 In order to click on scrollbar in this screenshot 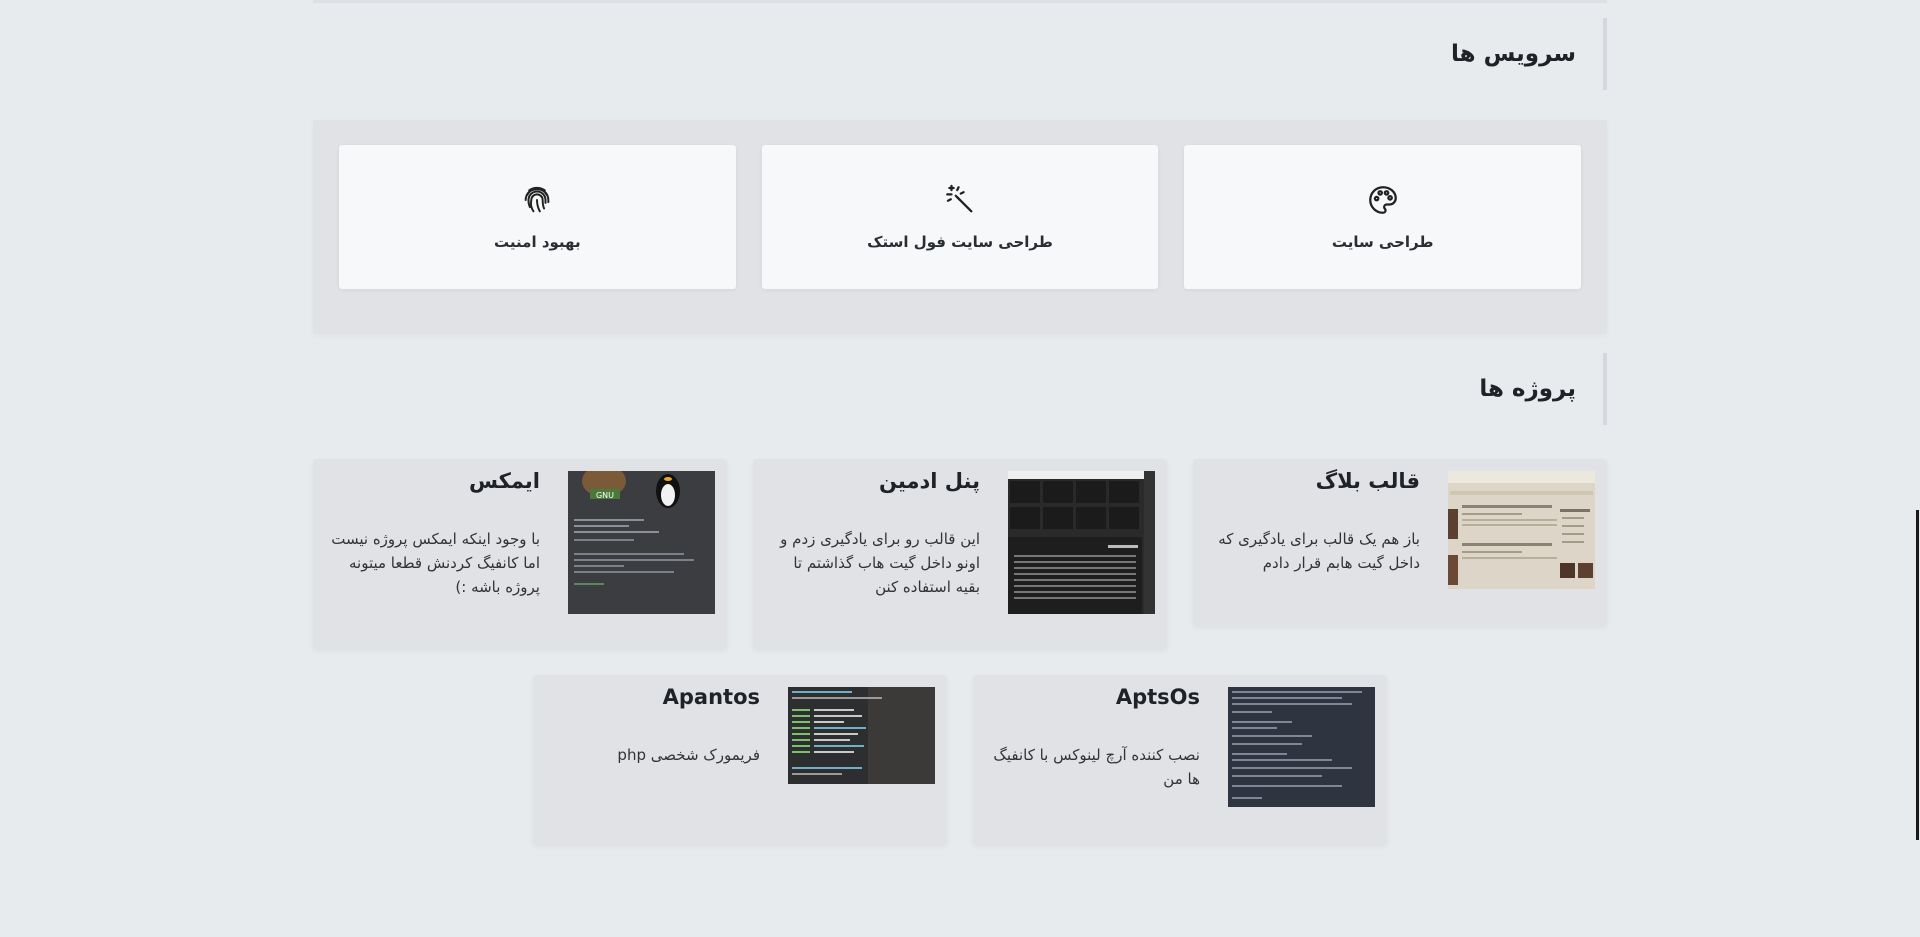, I will do `click(1917, 468)`.